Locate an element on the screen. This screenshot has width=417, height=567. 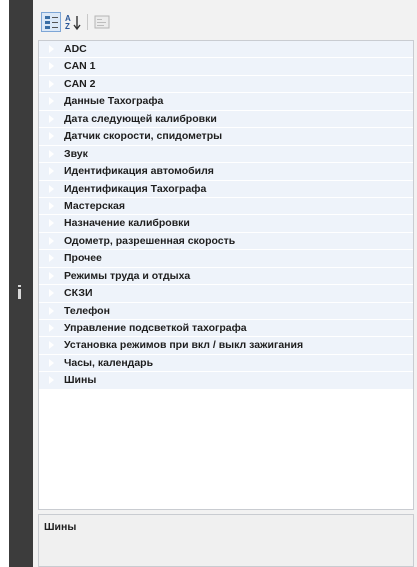
svg-text: Z is located at coordinates (67, 26).